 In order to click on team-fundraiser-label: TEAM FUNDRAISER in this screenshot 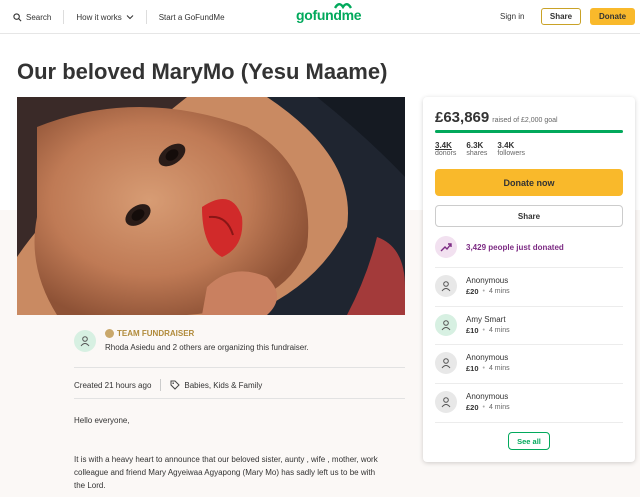, I will do `click(149, 333)`.